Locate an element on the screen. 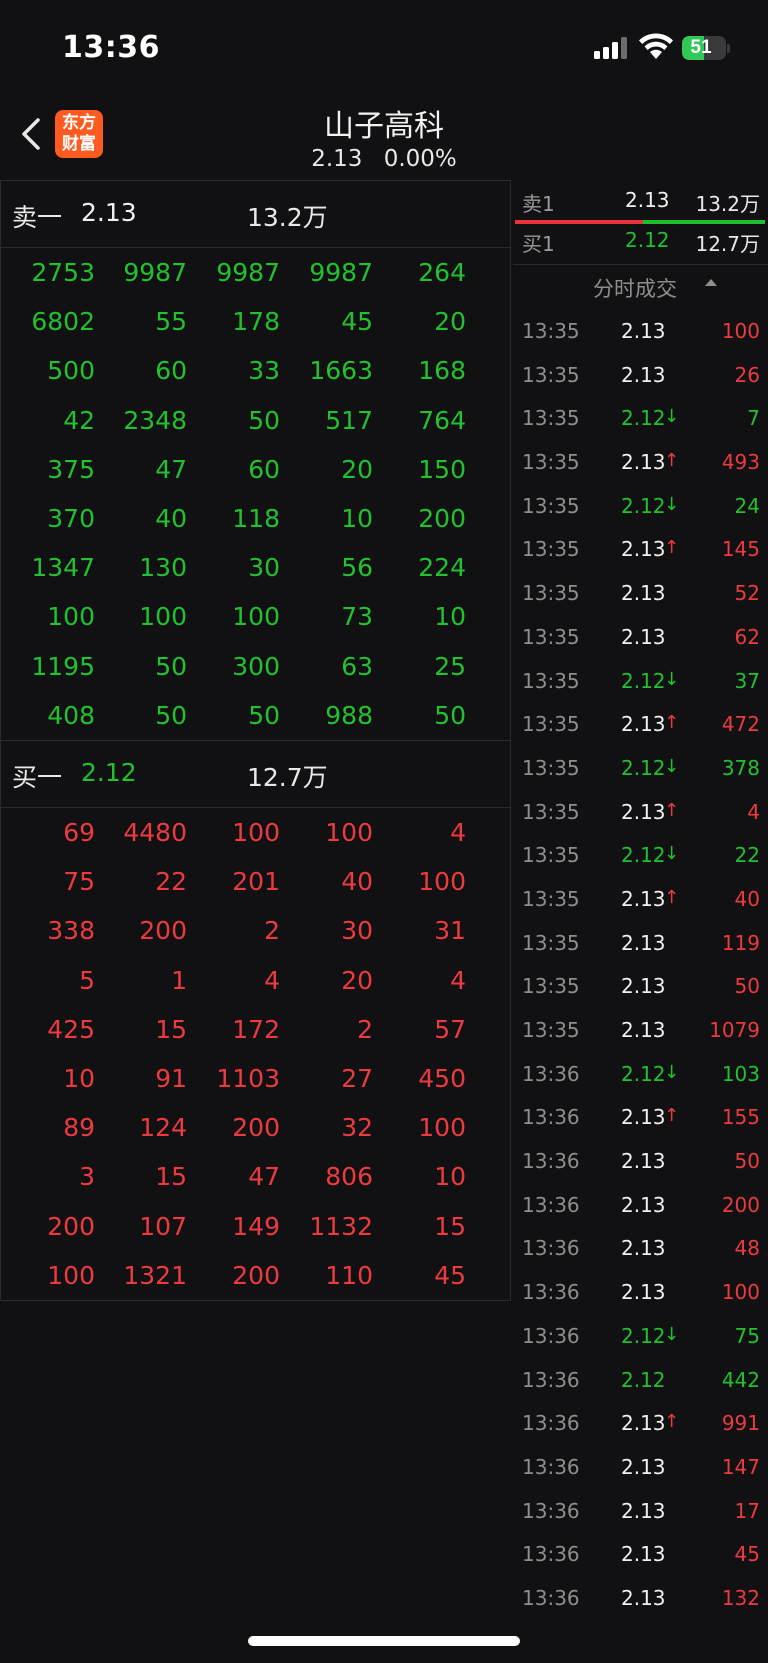 The image size is (768, 1663). buy_level-queue-cell: 40 is located at coordinates (357, 882).